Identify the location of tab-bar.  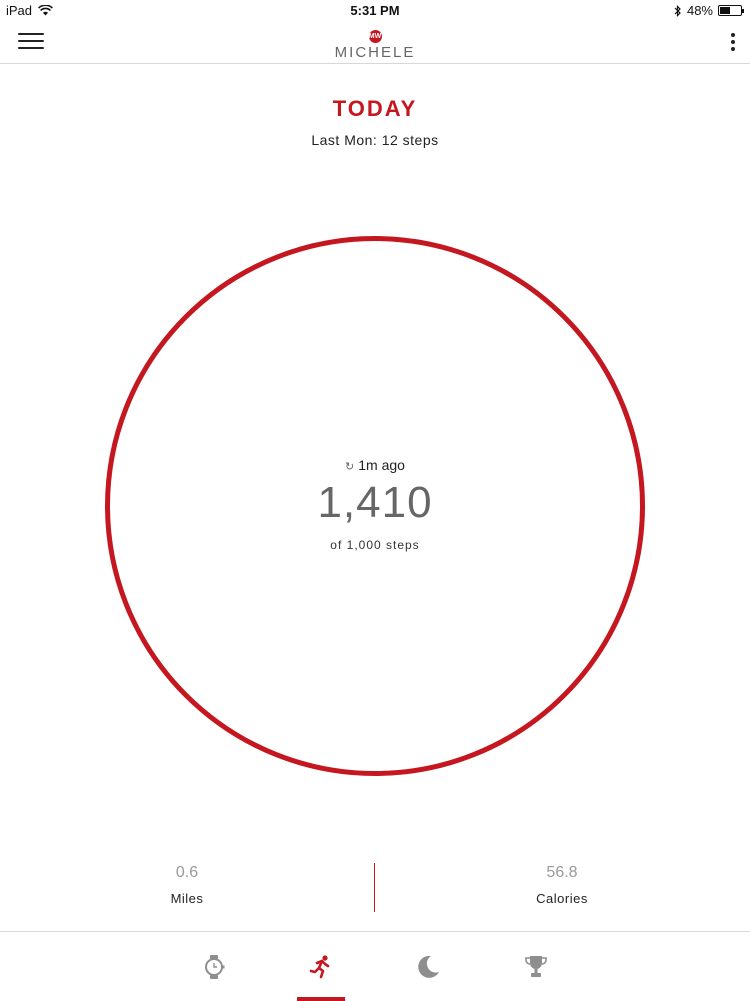
(375, 966).